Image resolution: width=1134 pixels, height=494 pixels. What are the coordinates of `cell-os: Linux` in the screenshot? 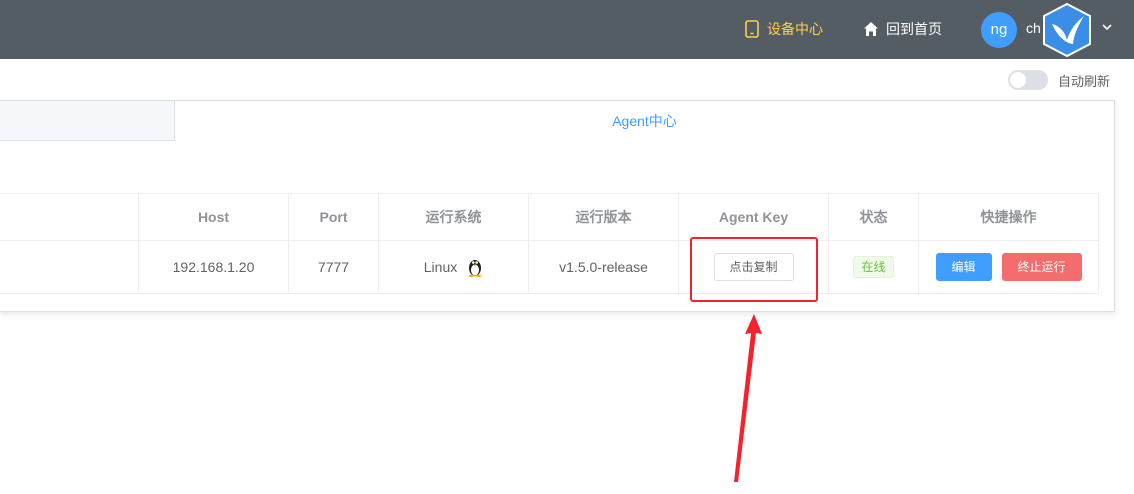 It's located at (453, 267).